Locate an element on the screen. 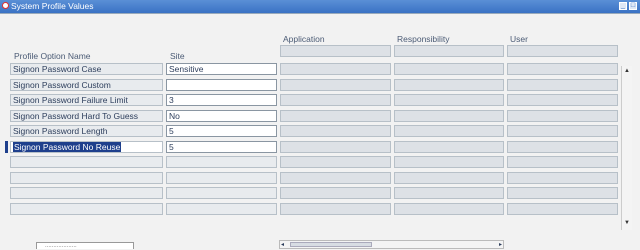 This screenshot has width=640, height=250. maximize-icon: □ is located at coordinates (633, 6).